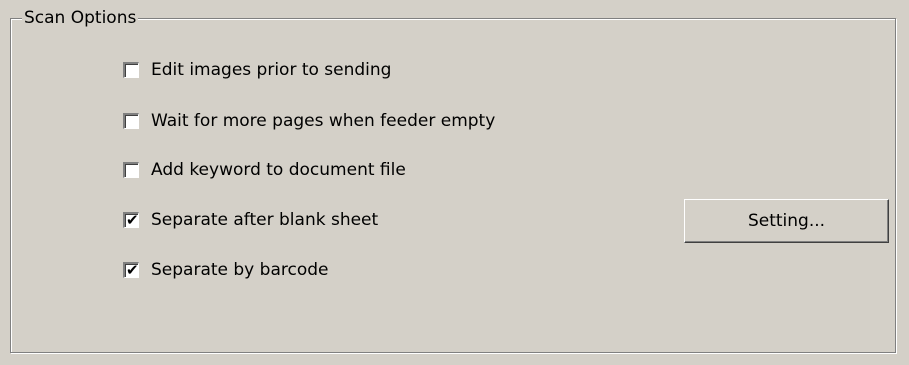 The height and width of the screenshot is (365, 909). I want to click on option-wait-for-pages: Wait for more pages when feeder empty, so click(309, 121).